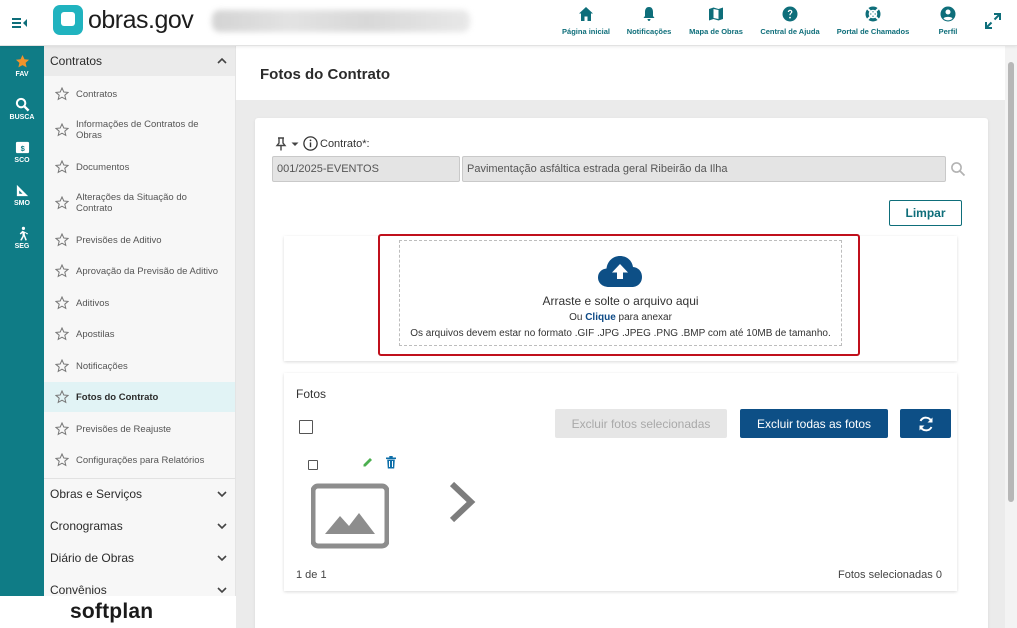 This screenshot has width=1017, height=628. Describe the element at coordinates (306, 427) in the screenshot. I see `select-all-checkbox` at that location.